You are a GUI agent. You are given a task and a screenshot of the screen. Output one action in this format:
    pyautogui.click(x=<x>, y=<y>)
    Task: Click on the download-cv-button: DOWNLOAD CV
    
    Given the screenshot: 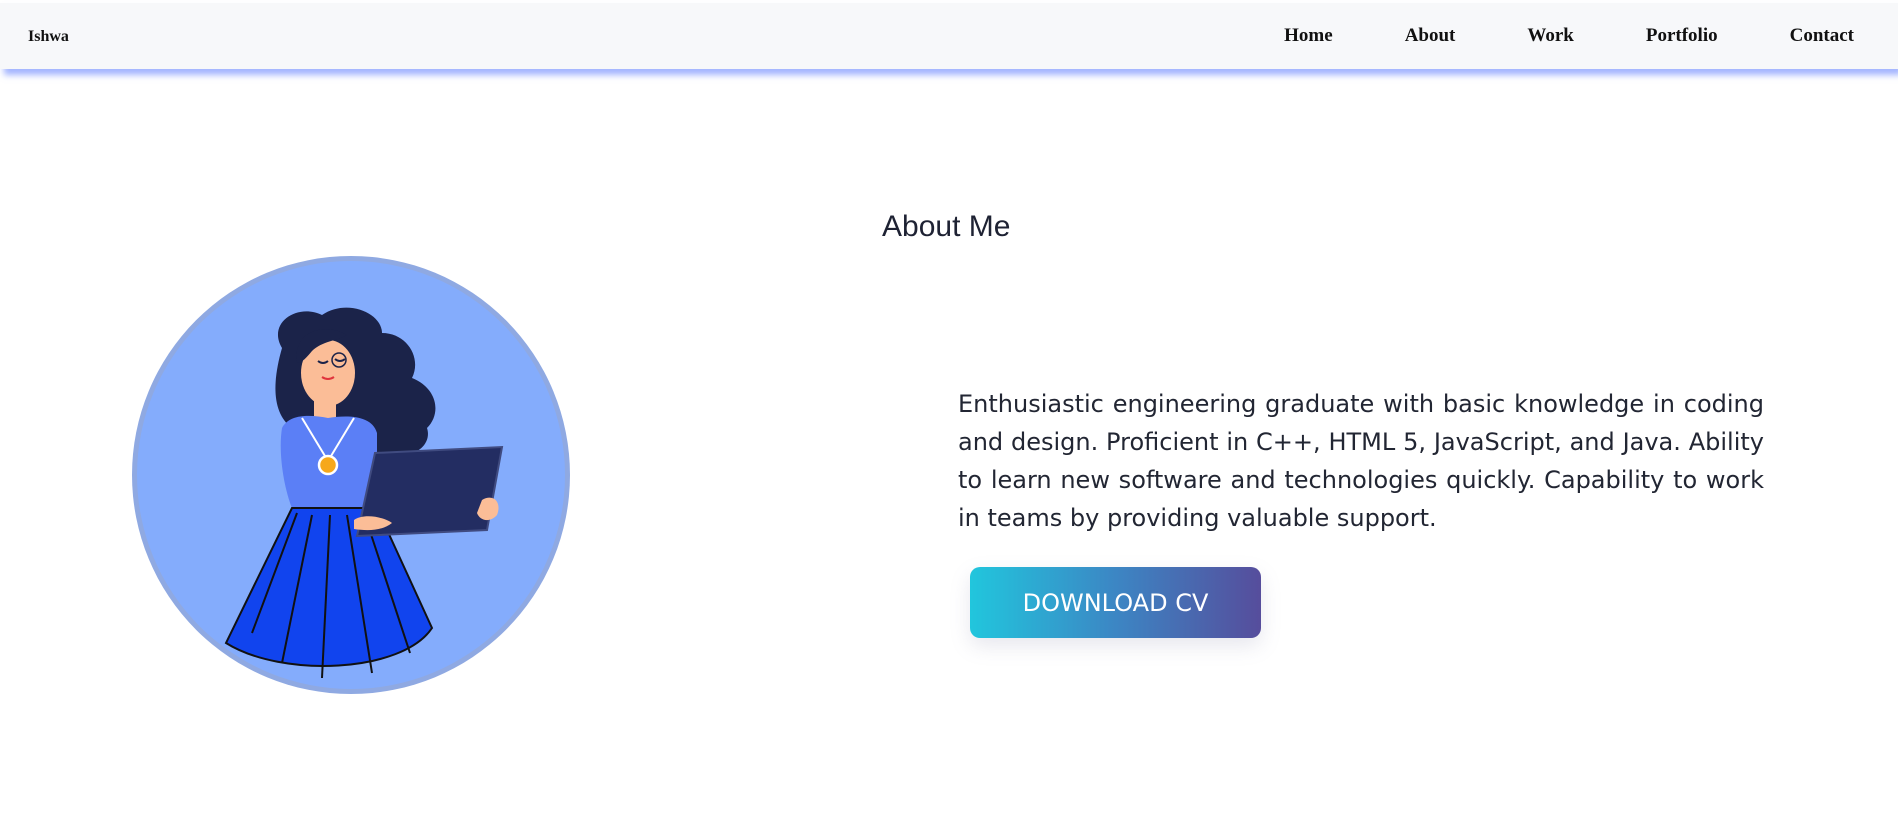 What is the action you would take?
    pyautogui.click(x=1115, y=602)
    